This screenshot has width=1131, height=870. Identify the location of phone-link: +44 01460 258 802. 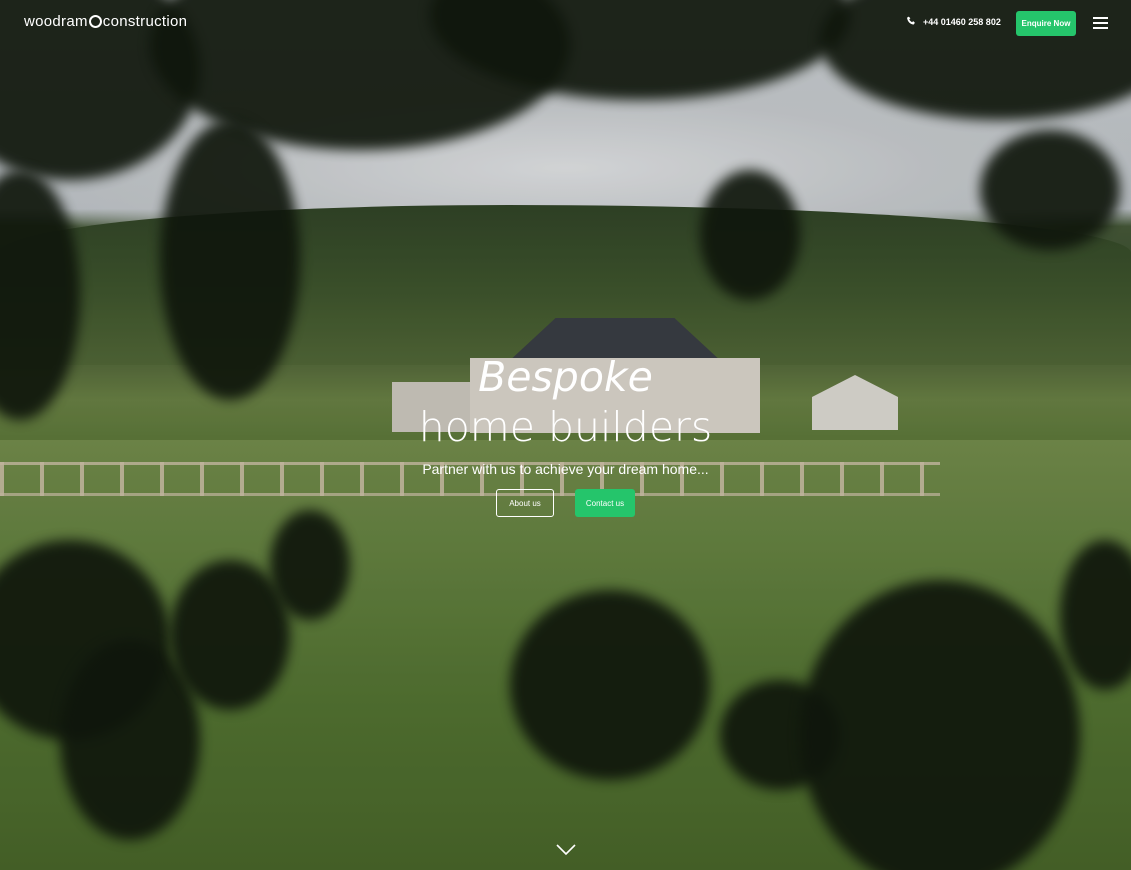
(954, 21).